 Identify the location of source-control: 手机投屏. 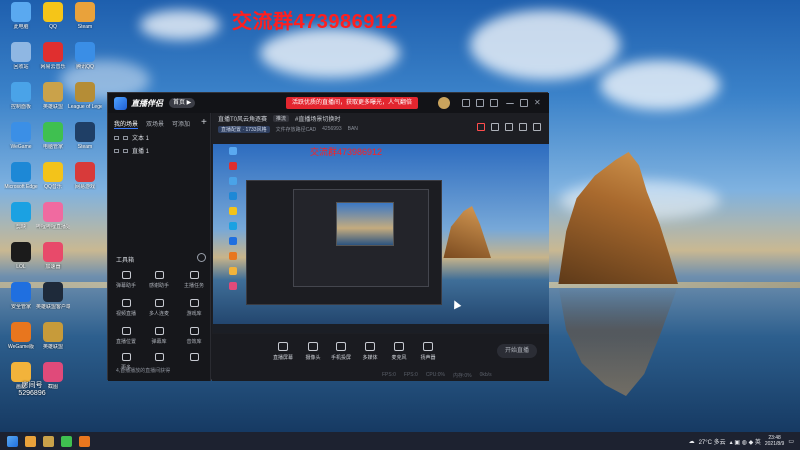
(341, 351).